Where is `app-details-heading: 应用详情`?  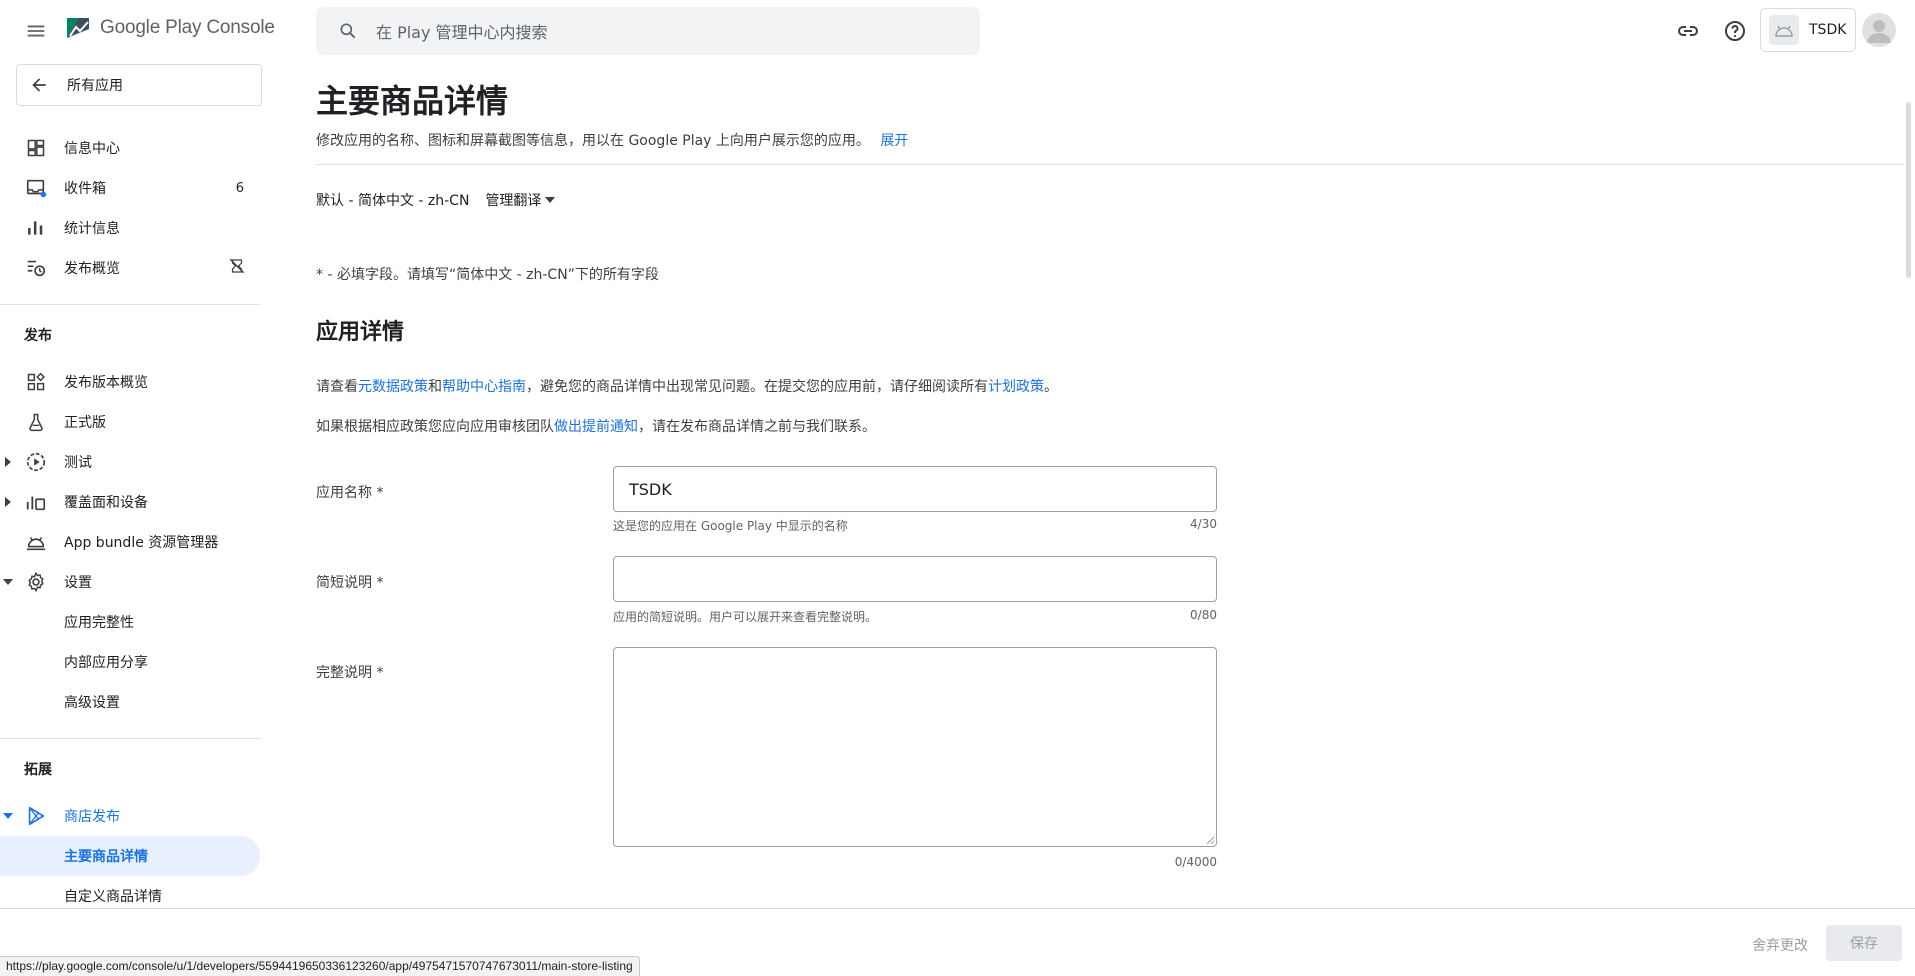 app-details-heading: 应用详情 is located at coordinates (360, 332).